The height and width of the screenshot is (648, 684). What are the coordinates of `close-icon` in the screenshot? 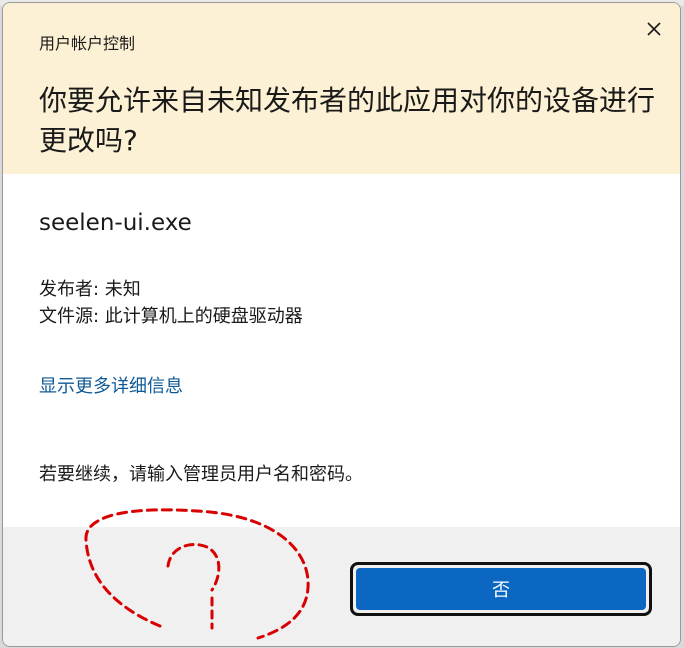 It's located at (654, 29).